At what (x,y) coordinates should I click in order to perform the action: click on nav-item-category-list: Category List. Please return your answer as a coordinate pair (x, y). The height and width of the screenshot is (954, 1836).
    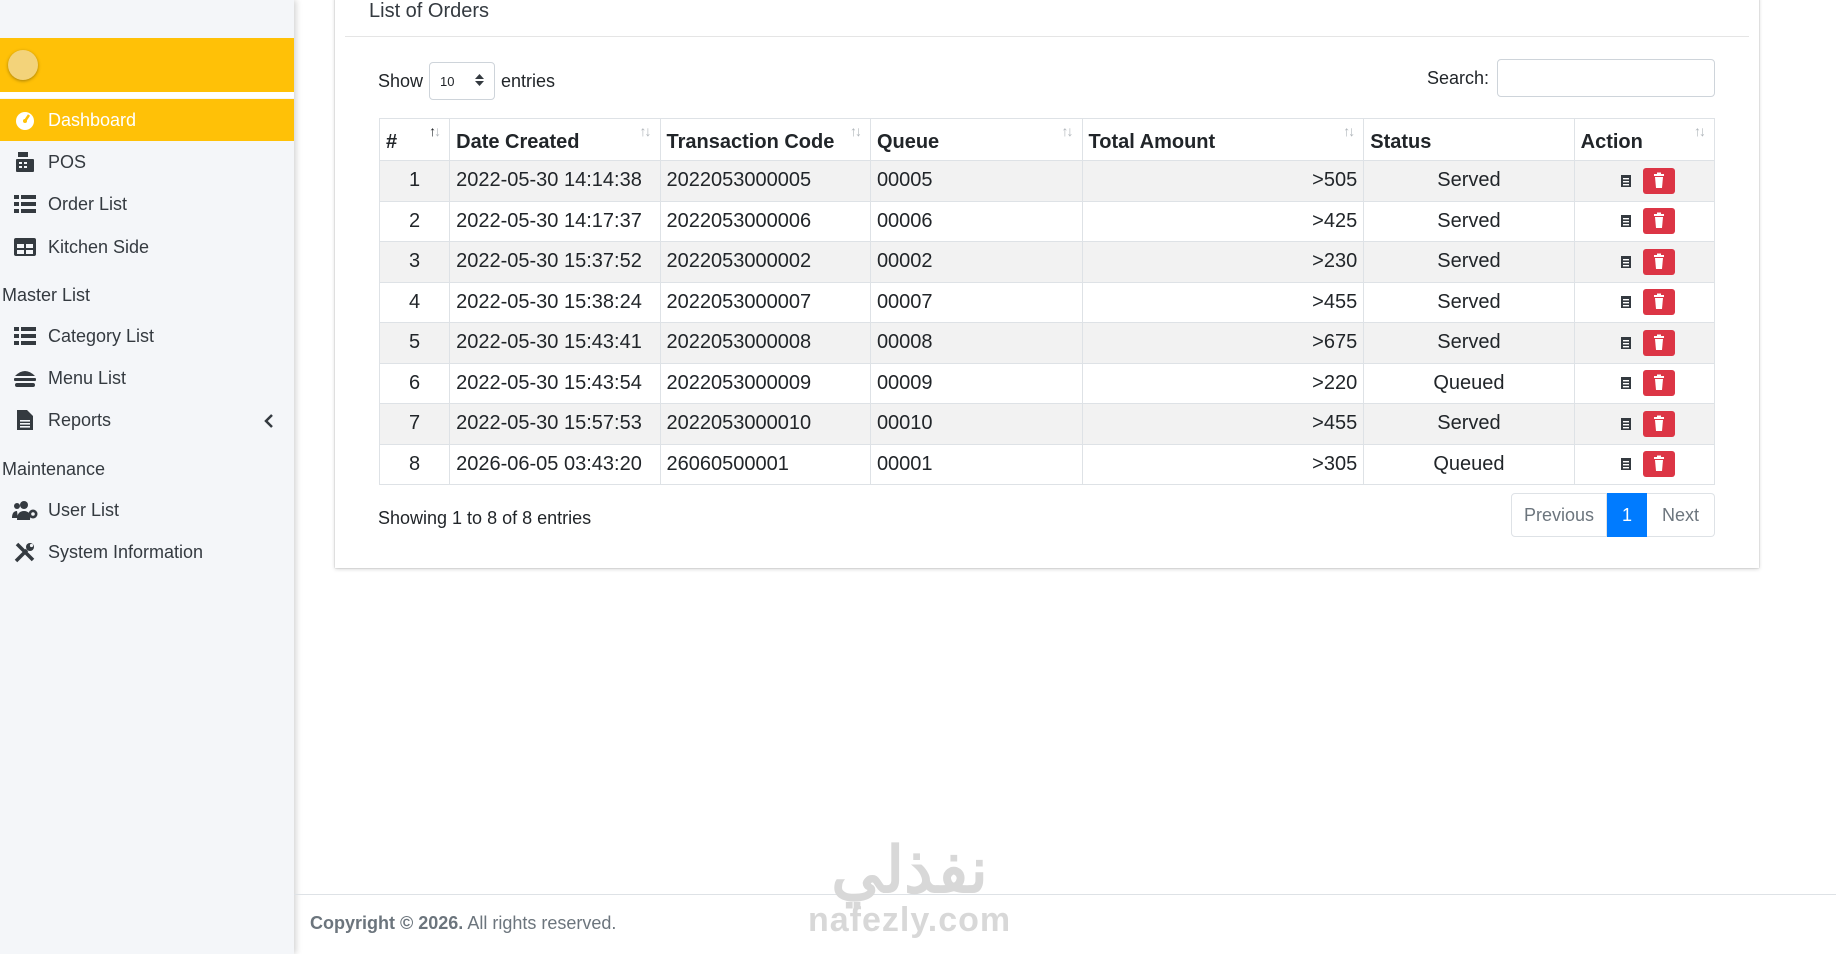
    Looking at the image, I should click on (147, 336).